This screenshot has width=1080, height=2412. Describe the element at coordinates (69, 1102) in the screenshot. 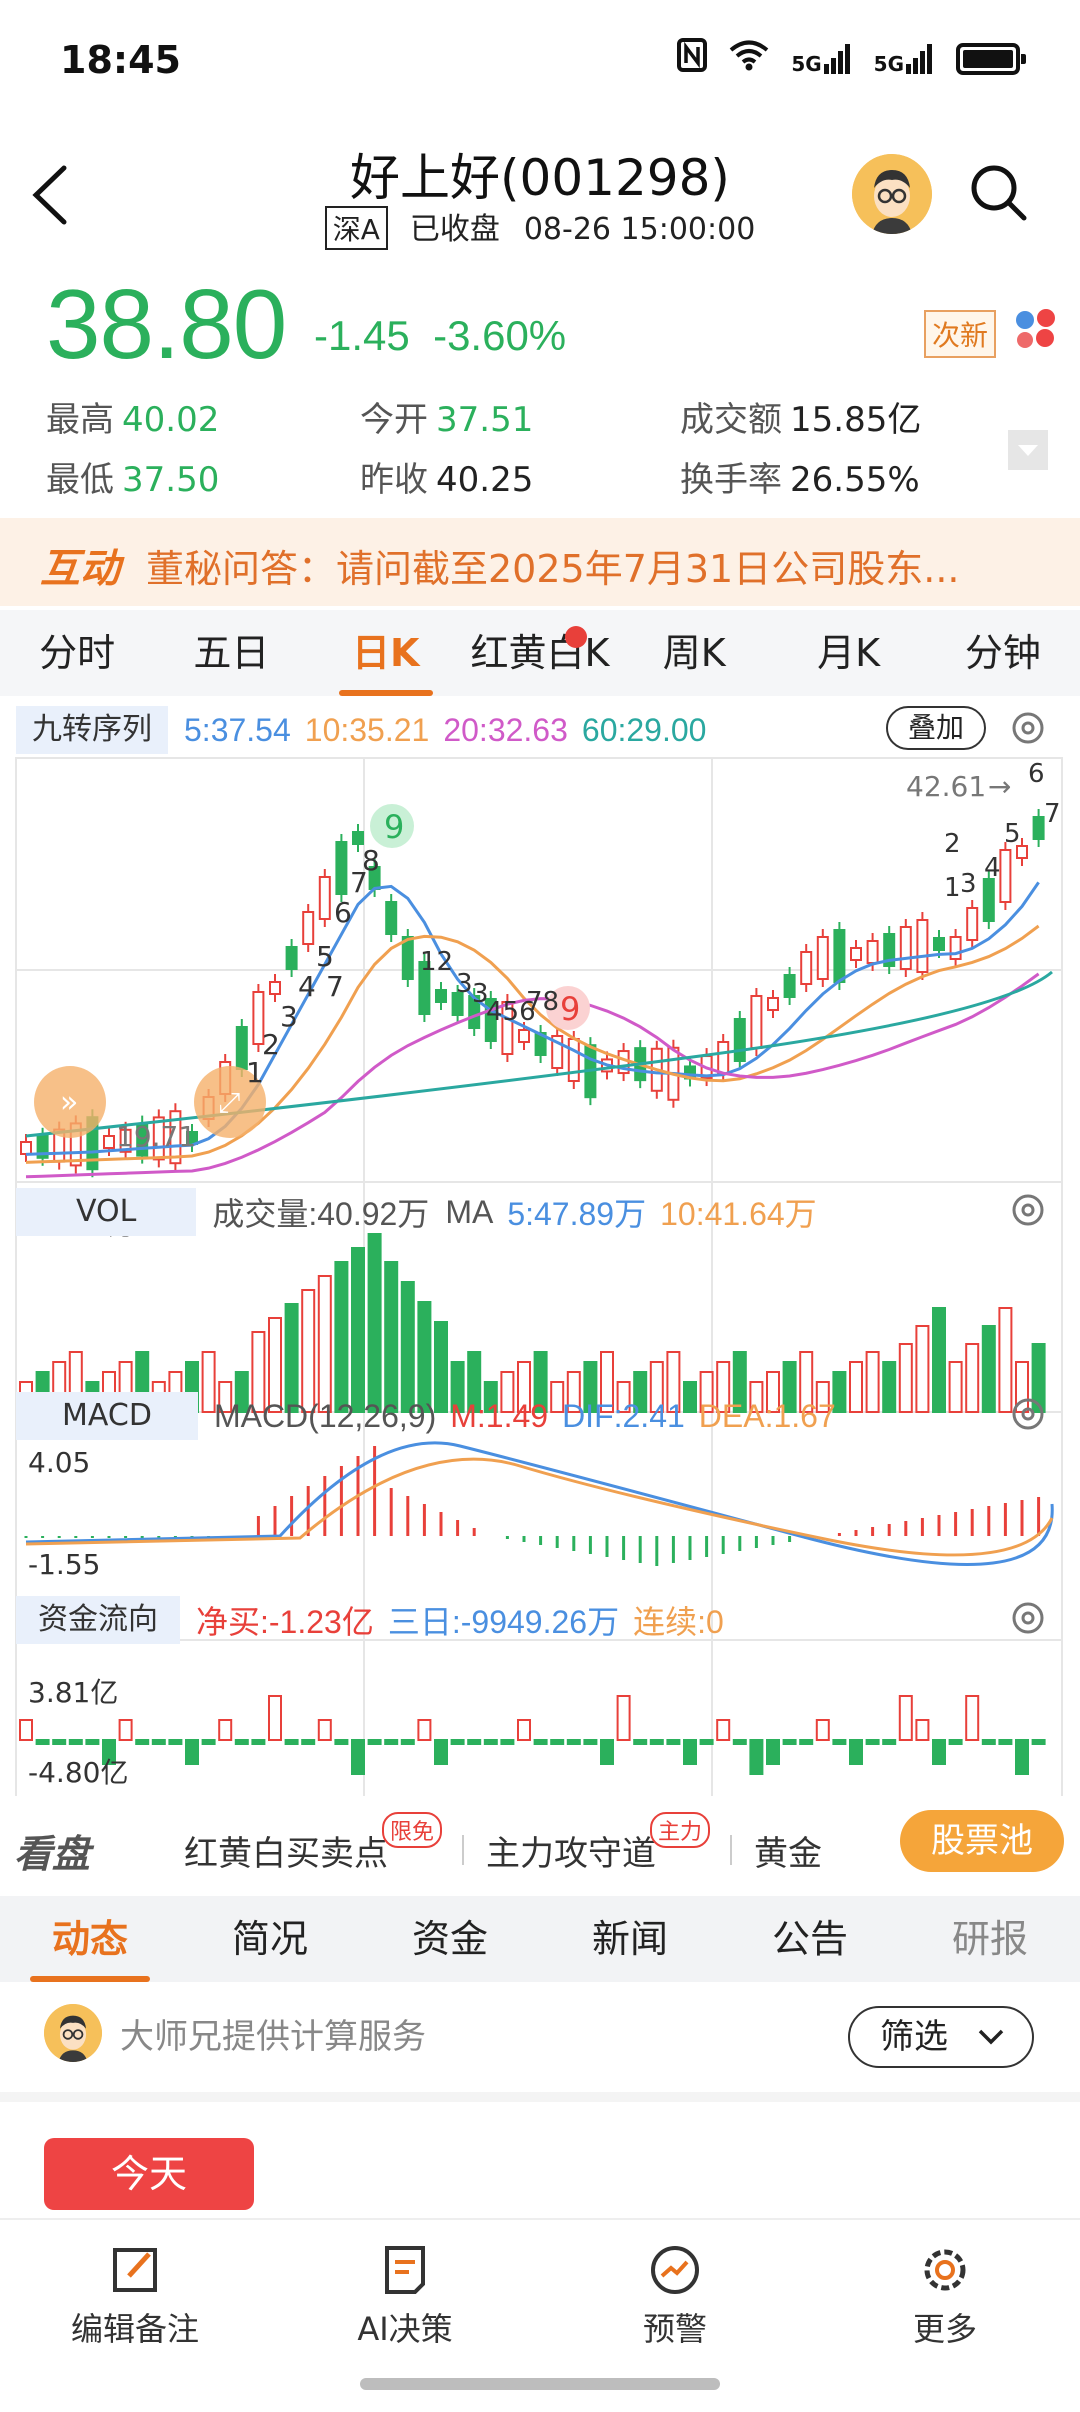

I see `double-chevron-icon: »` at that location.